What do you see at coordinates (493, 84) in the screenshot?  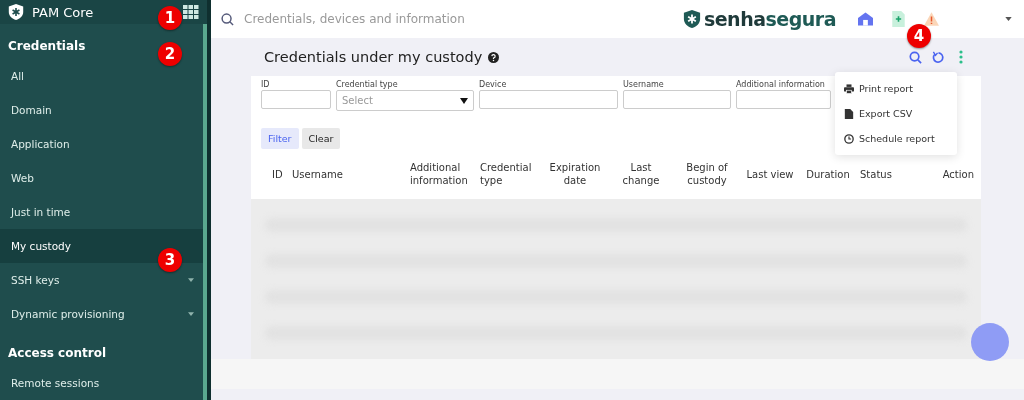 I see `field-label: Device` at bounding box center [493, 84].